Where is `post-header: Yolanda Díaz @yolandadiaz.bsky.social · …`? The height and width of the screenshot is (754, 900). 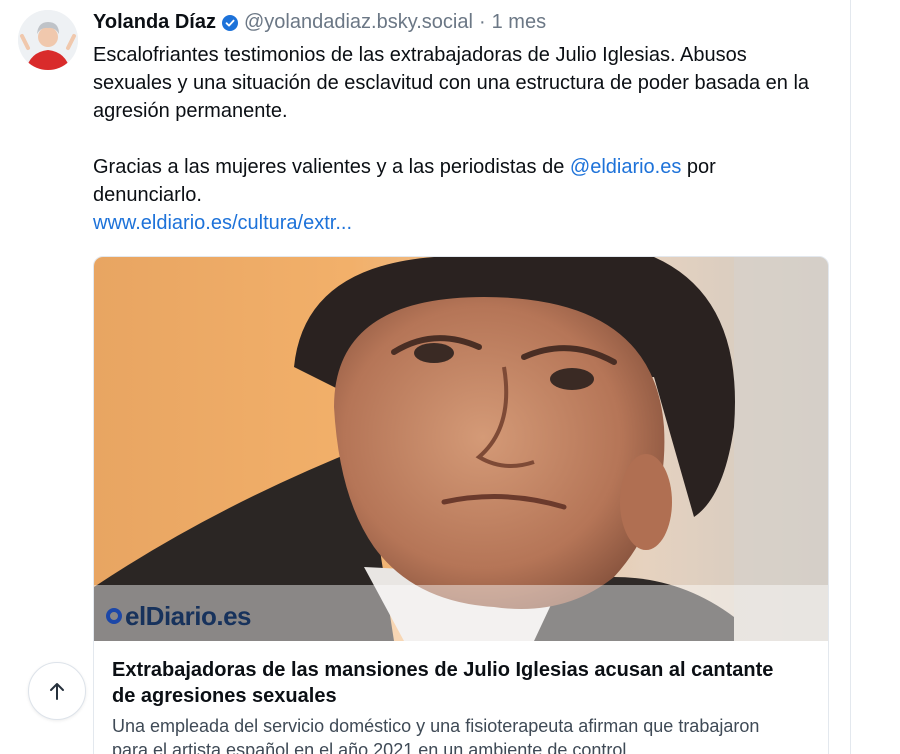 post-header: Yolanda Díaz @yolandadiaz.bsky.social · … is located at coordinates (319, 22).